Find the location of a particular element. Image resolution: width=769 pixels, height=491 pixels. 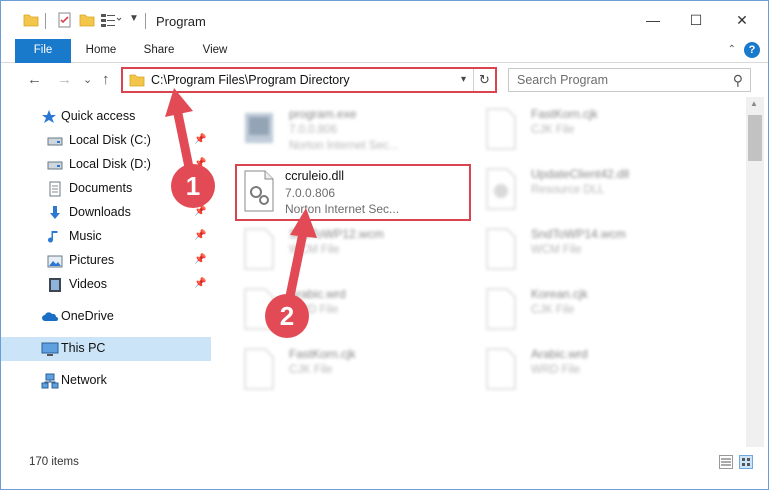

sidebar-item-onedrive: OneDrive is located at coordinates (106, 317).